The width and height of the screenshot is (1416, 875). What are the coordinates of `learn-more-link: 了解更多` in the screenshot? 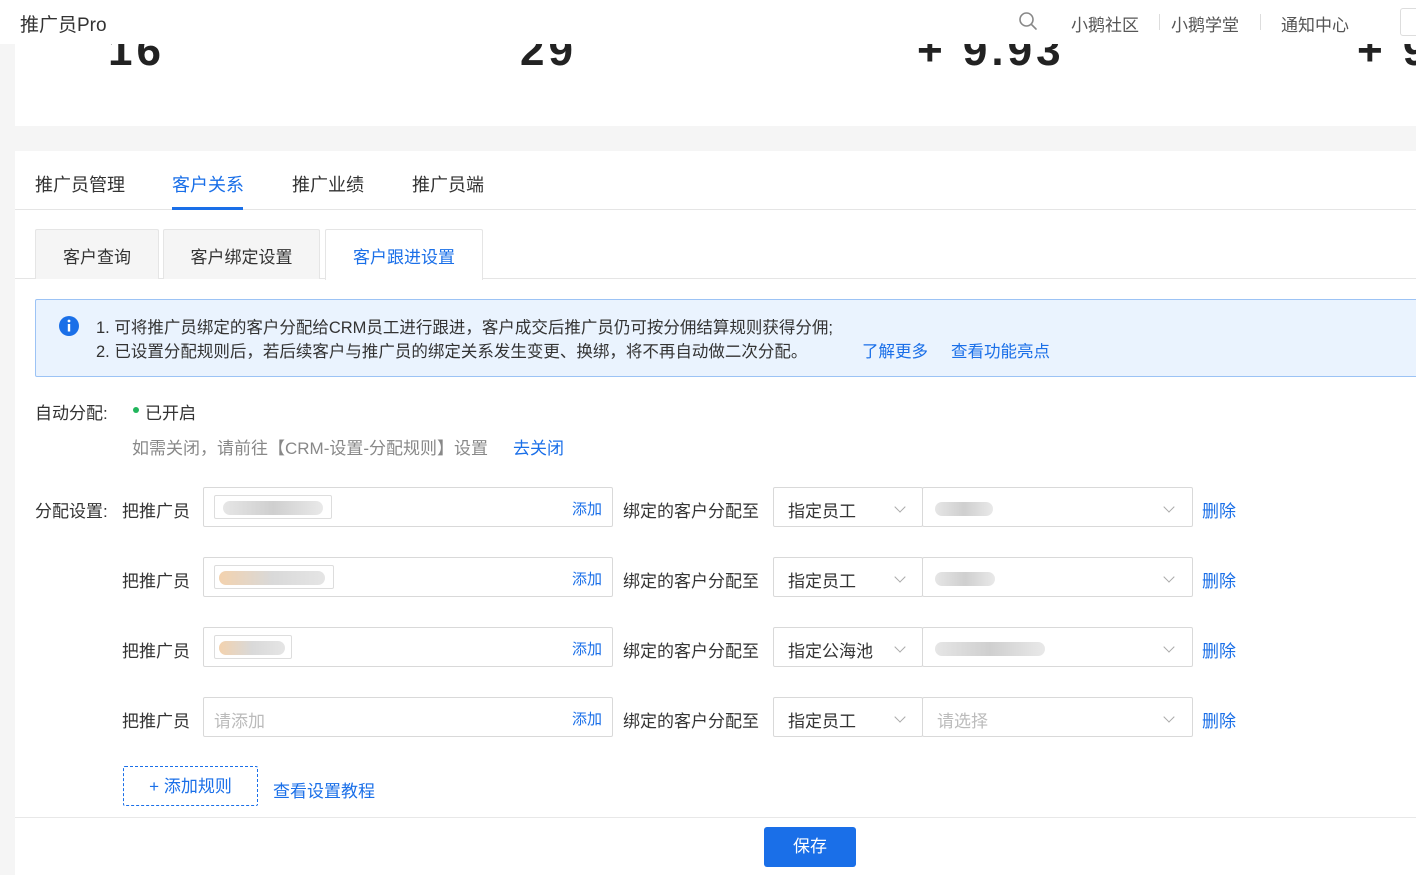 It's located at (895, 350).